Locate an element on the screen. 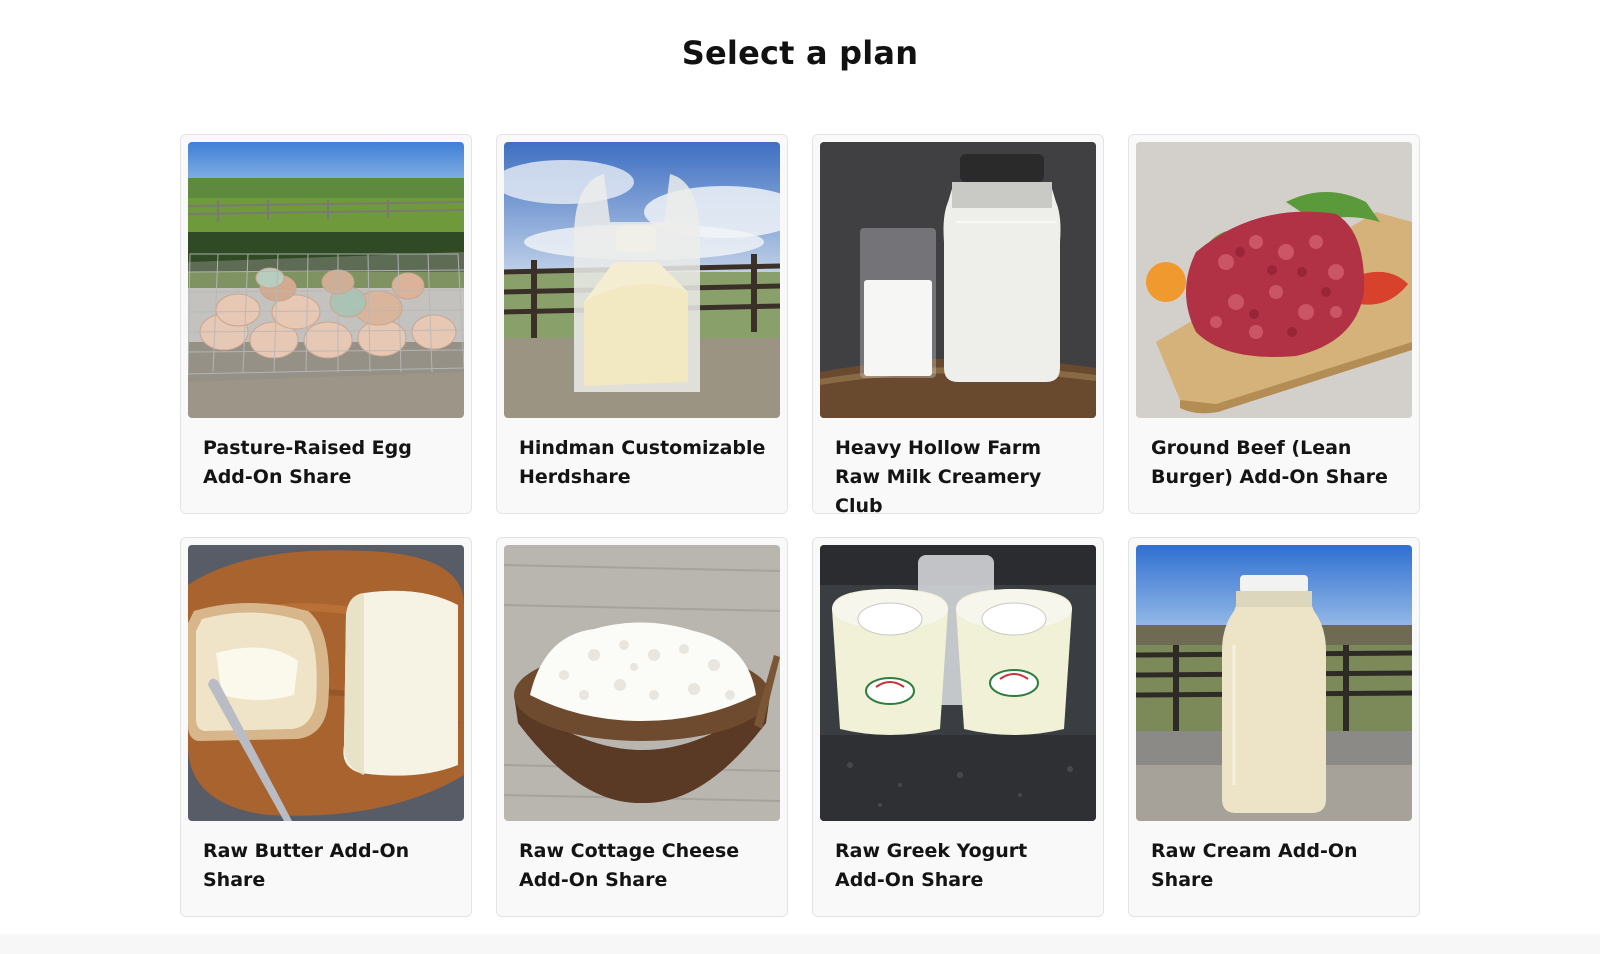 The image size is (1600, 954). cottage-cheese-bowl-photo is located at coordinates (642, 683).